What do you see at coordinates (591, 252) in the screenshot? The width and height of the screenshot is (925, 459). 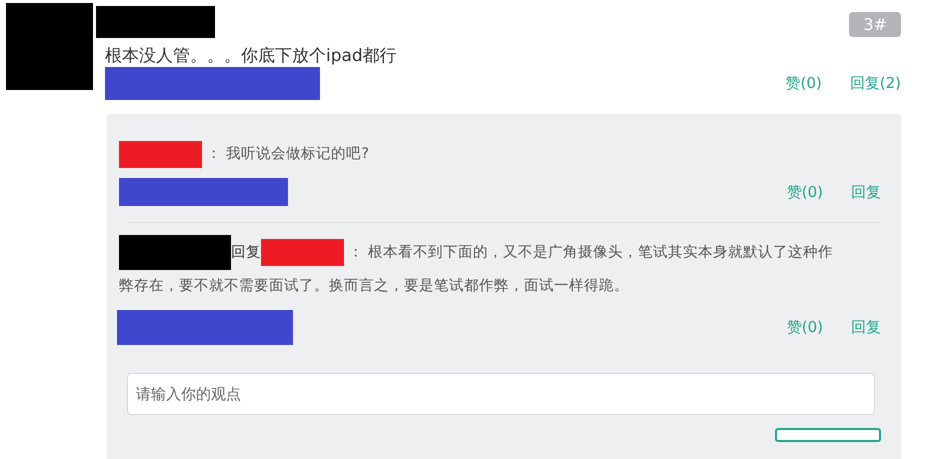 I see `comment-text: ： 根本看不到下面的，又不是广角摄像头，笔试其实本身就默认了这种作` at bounding box center [591, 252].